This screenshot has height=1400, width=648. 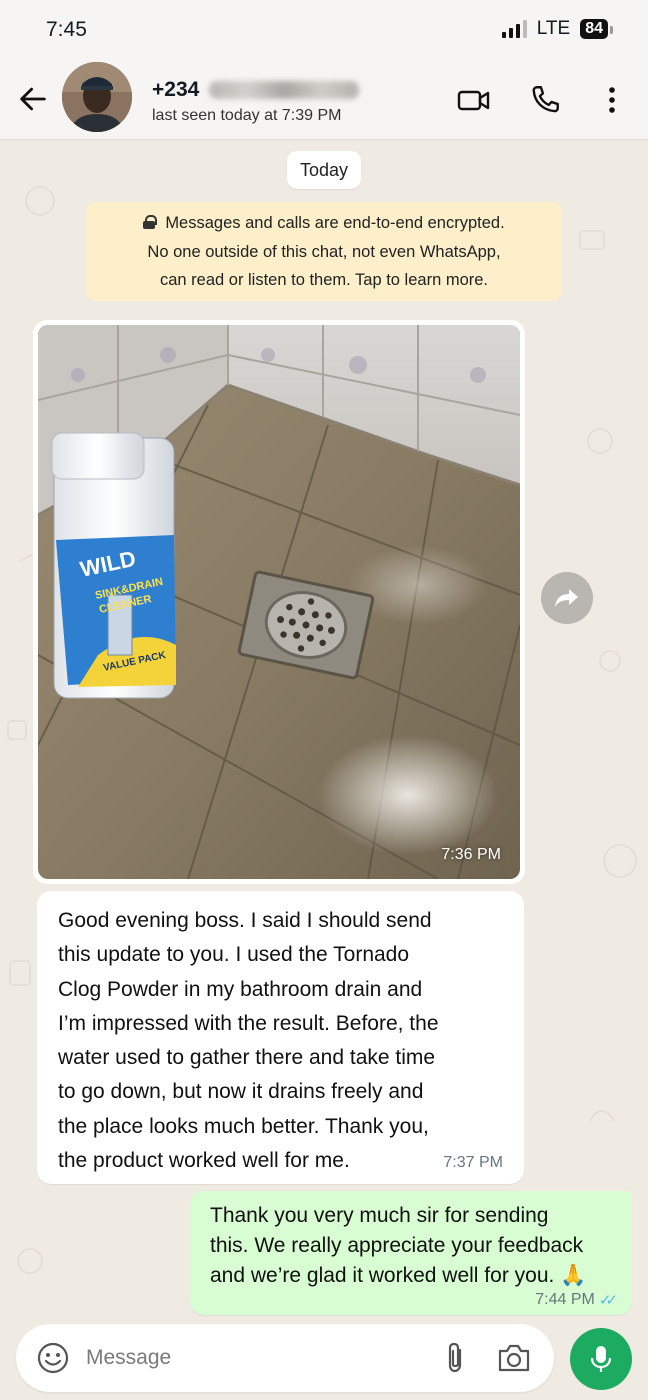 What do you see at coordinates (545, 100) in the screenshot?
I see `phone-icon` at bounding box center [545, 100].